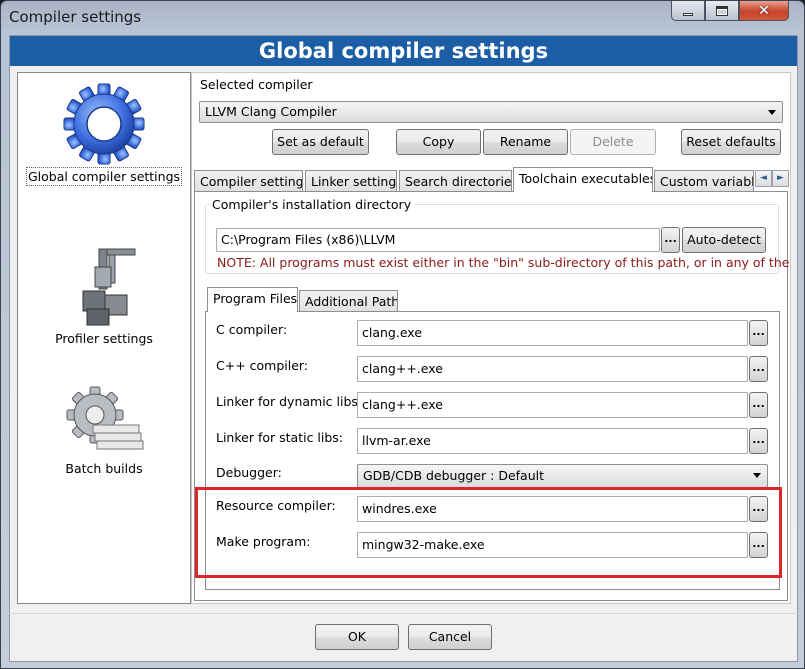 Image resolution: width=805 pixels, height=669 pixels. I want to click on footer-divider, so click(403, 613).